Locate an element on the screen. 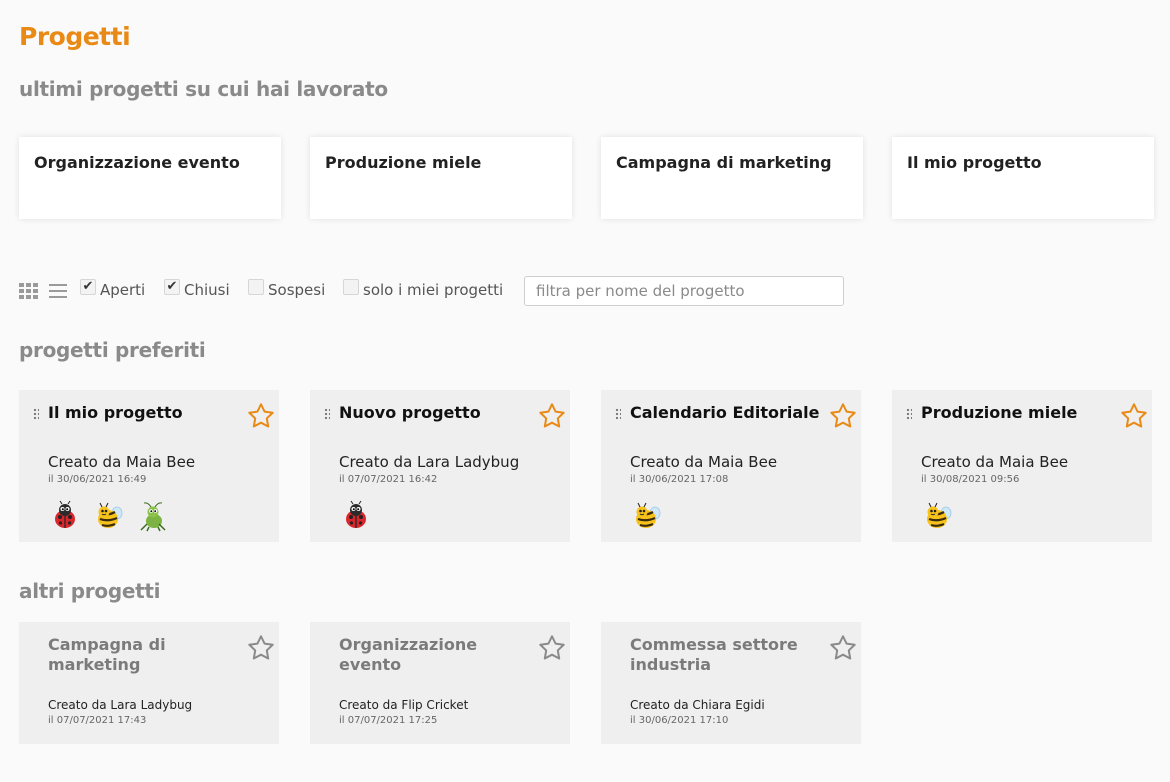 Image resolution: width=1170 pixels, height=782 pixels. recent-project-card: Produzione miele is located at coordinates (441, 178).